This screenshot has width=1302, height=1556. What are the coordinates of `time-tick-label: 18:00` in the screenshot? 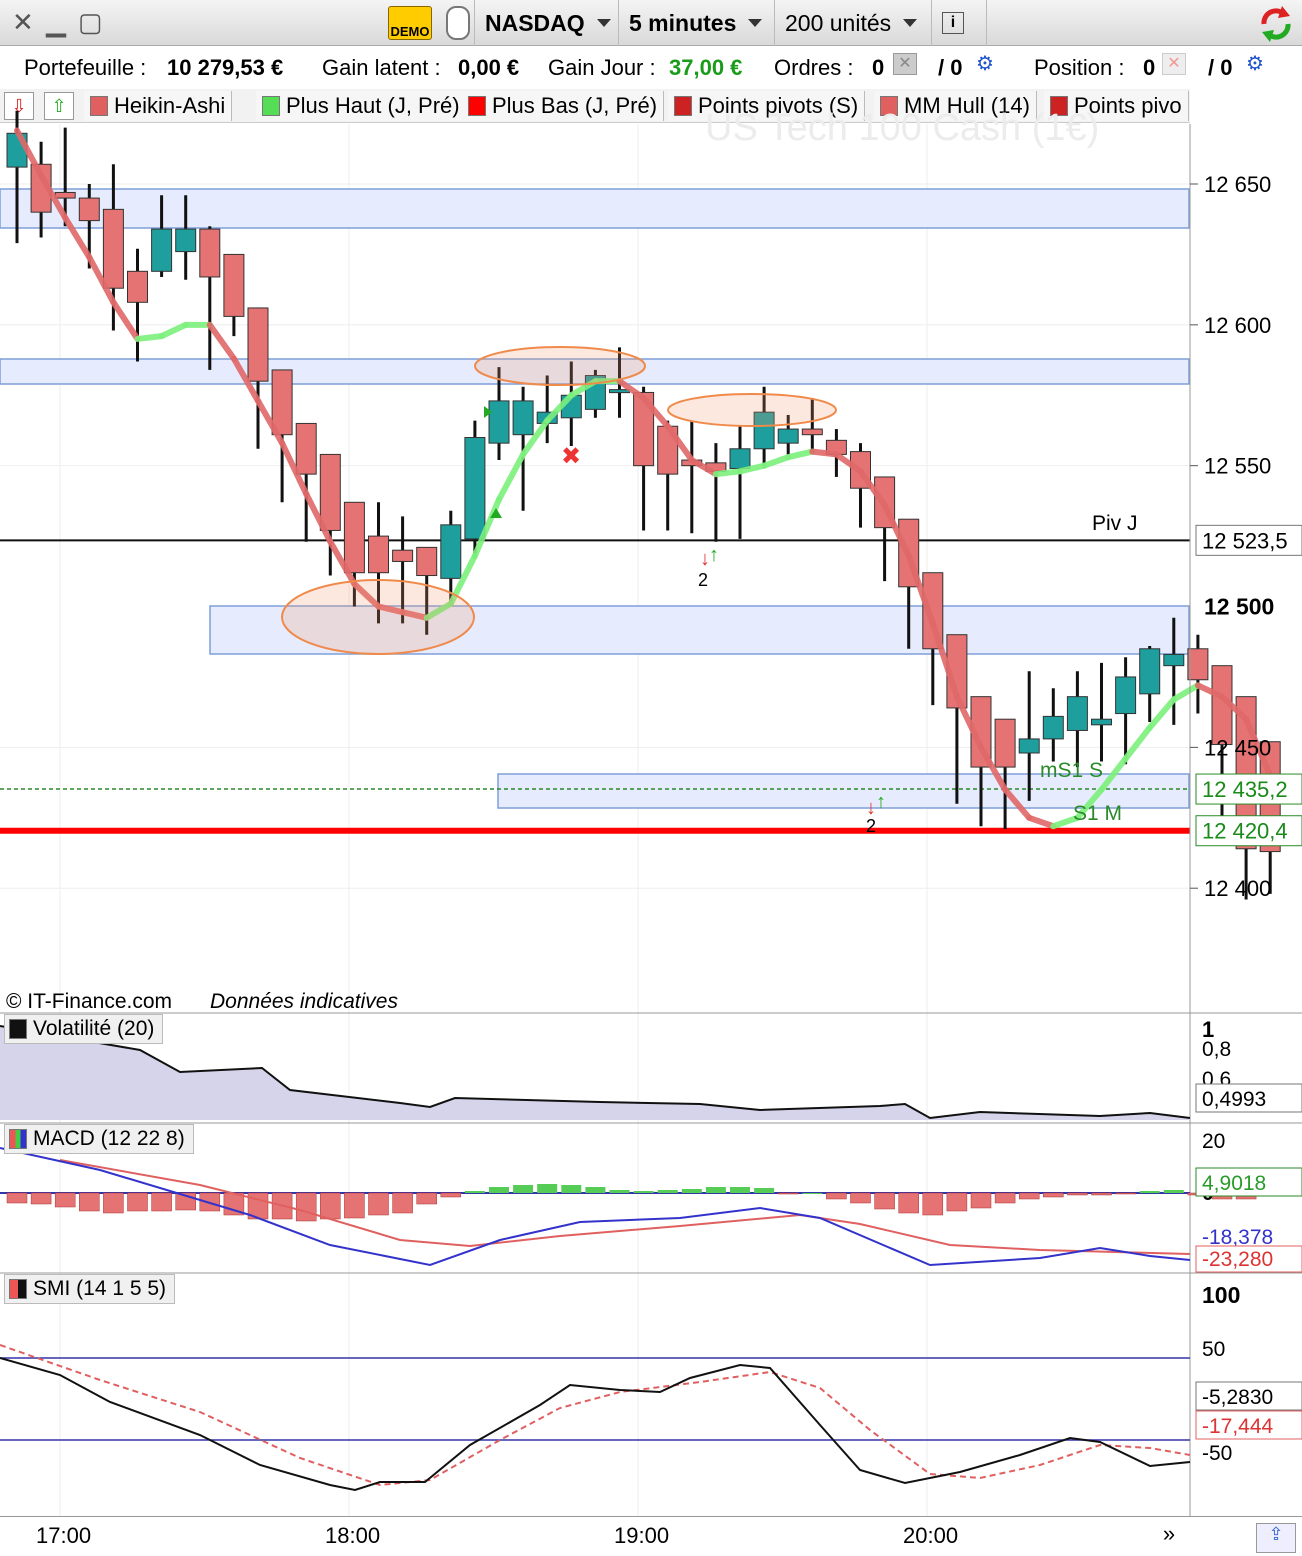 It's located at (353, 1535).